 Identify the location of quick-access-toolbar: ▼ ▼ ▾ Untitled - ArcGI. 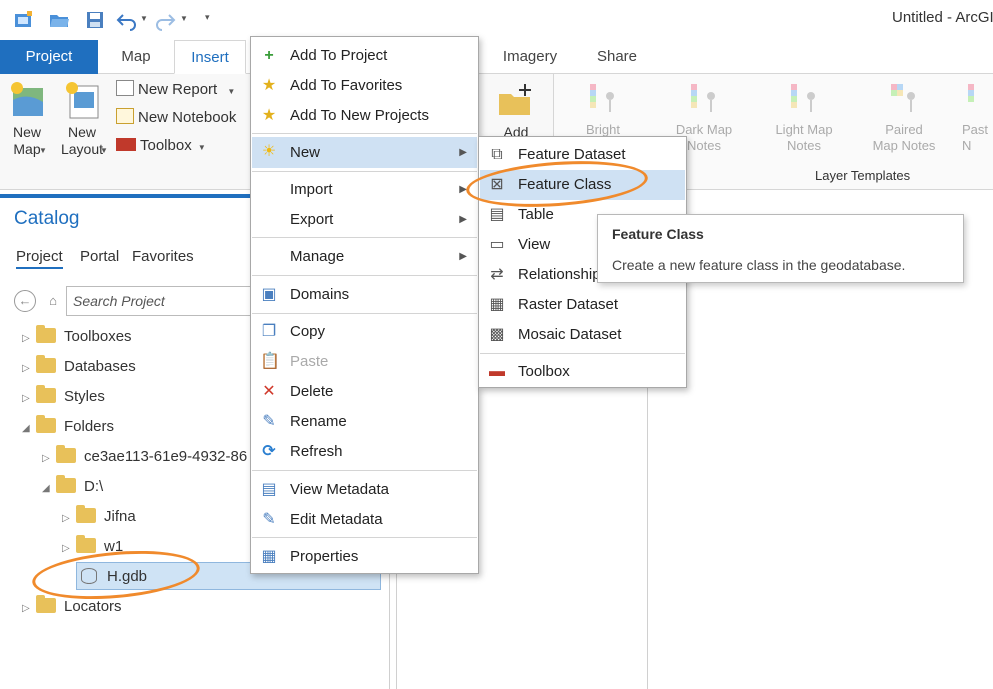
(496, 20).